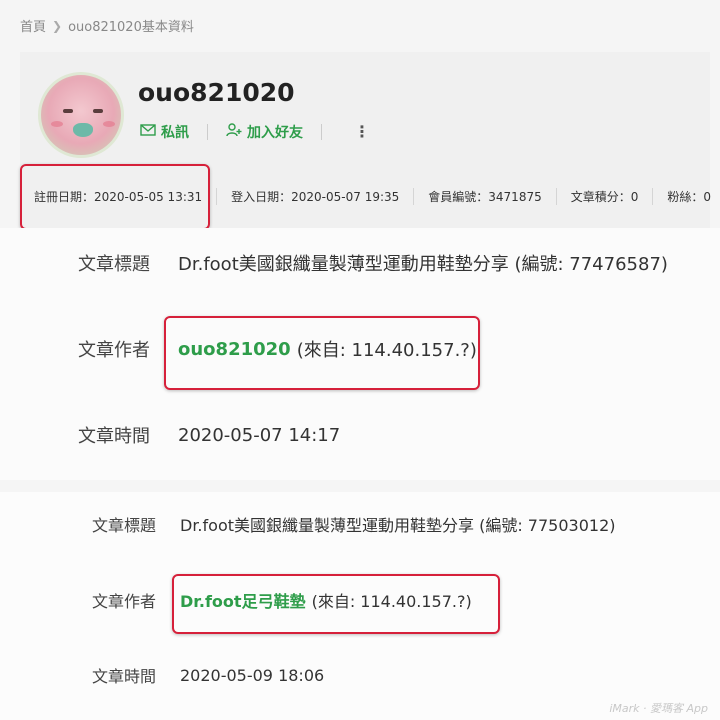 The height and width of the screenshot is (720, 720). Describe the element at coordinates (658, 708) in the screenshot. I see `watermark: iMark · 愛瑪客 App` at that location.